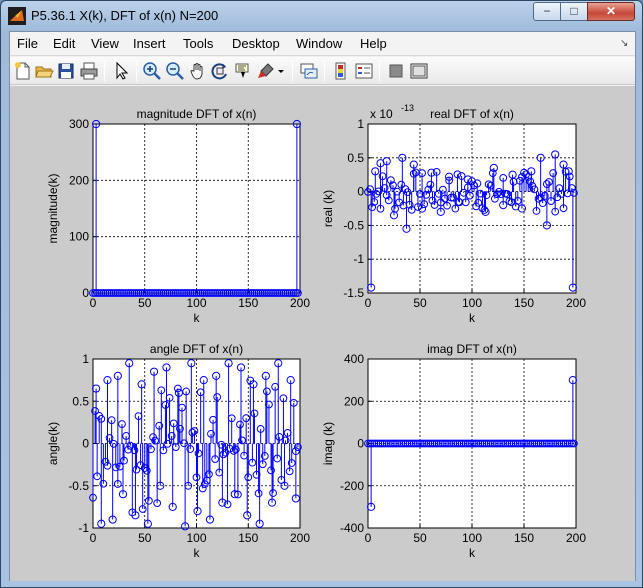 Image resolution: width=643 pixels, height=588 pixels. What do you see at coordinates (17, 16) in the screenshot?
I see `matlab-logo-icon` at bounding box center [17, 16].